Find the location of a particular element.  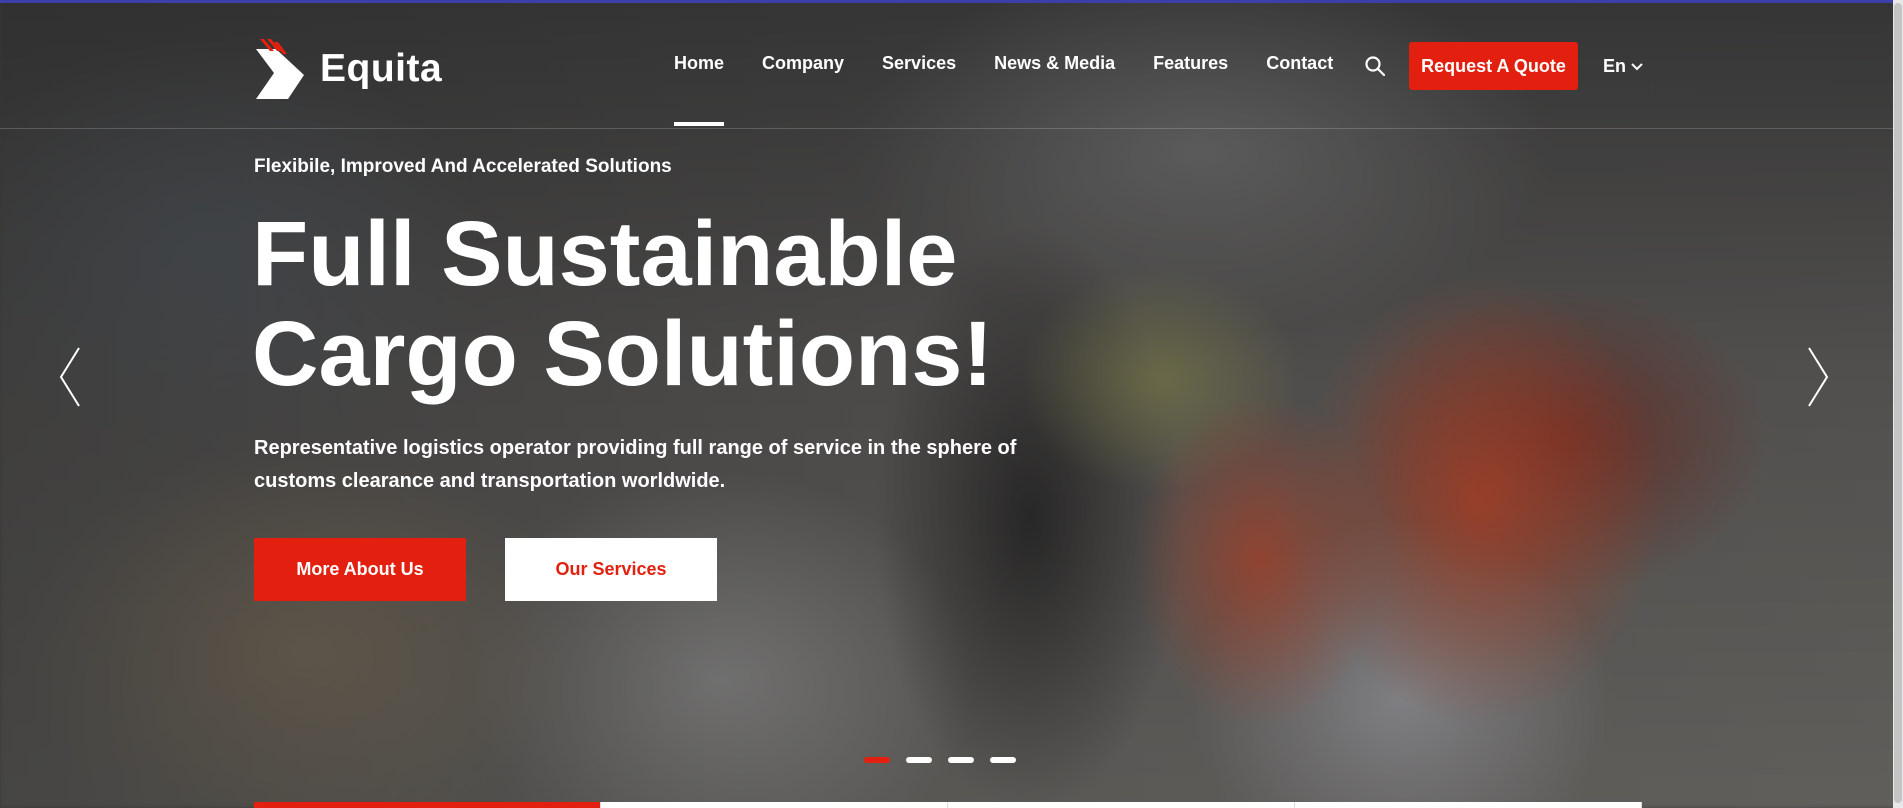

nav-item-features: Features is located at coordinates (1190, 63).